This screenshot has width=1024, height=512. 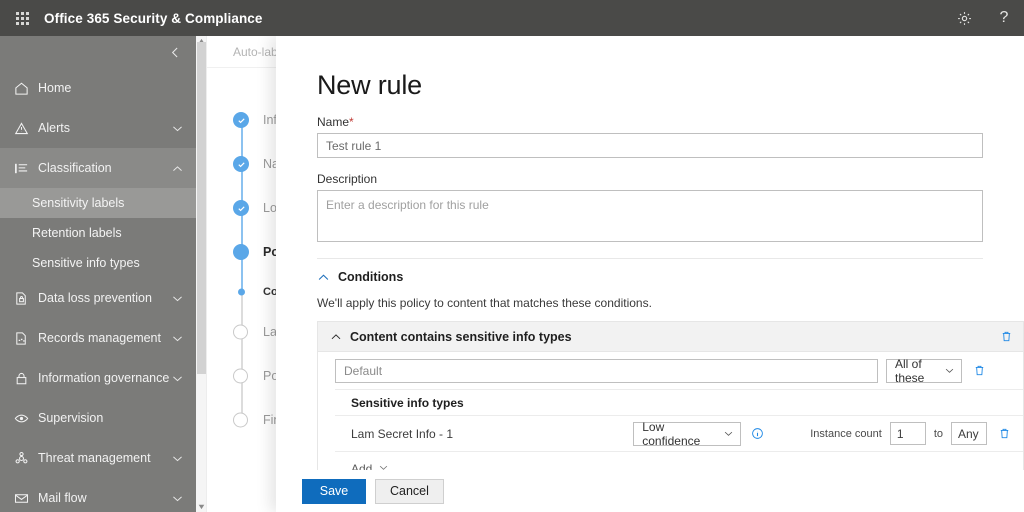 I want to click on save-button: Save, so click(x=334, y=491).